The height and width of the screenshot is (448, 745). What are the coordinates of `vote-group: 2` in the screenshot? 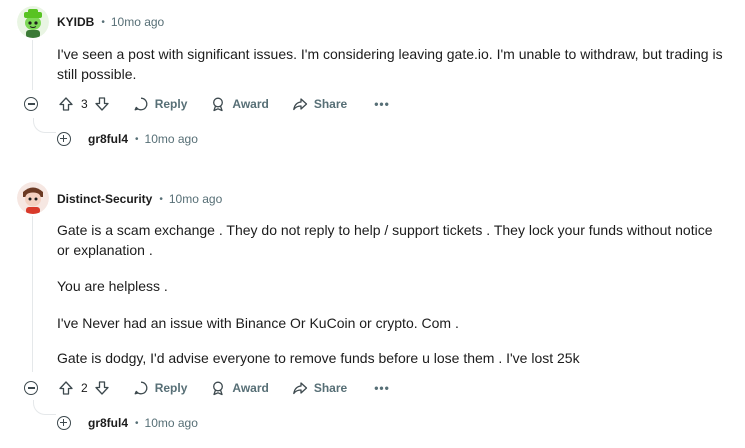 It's located at (84, 388).